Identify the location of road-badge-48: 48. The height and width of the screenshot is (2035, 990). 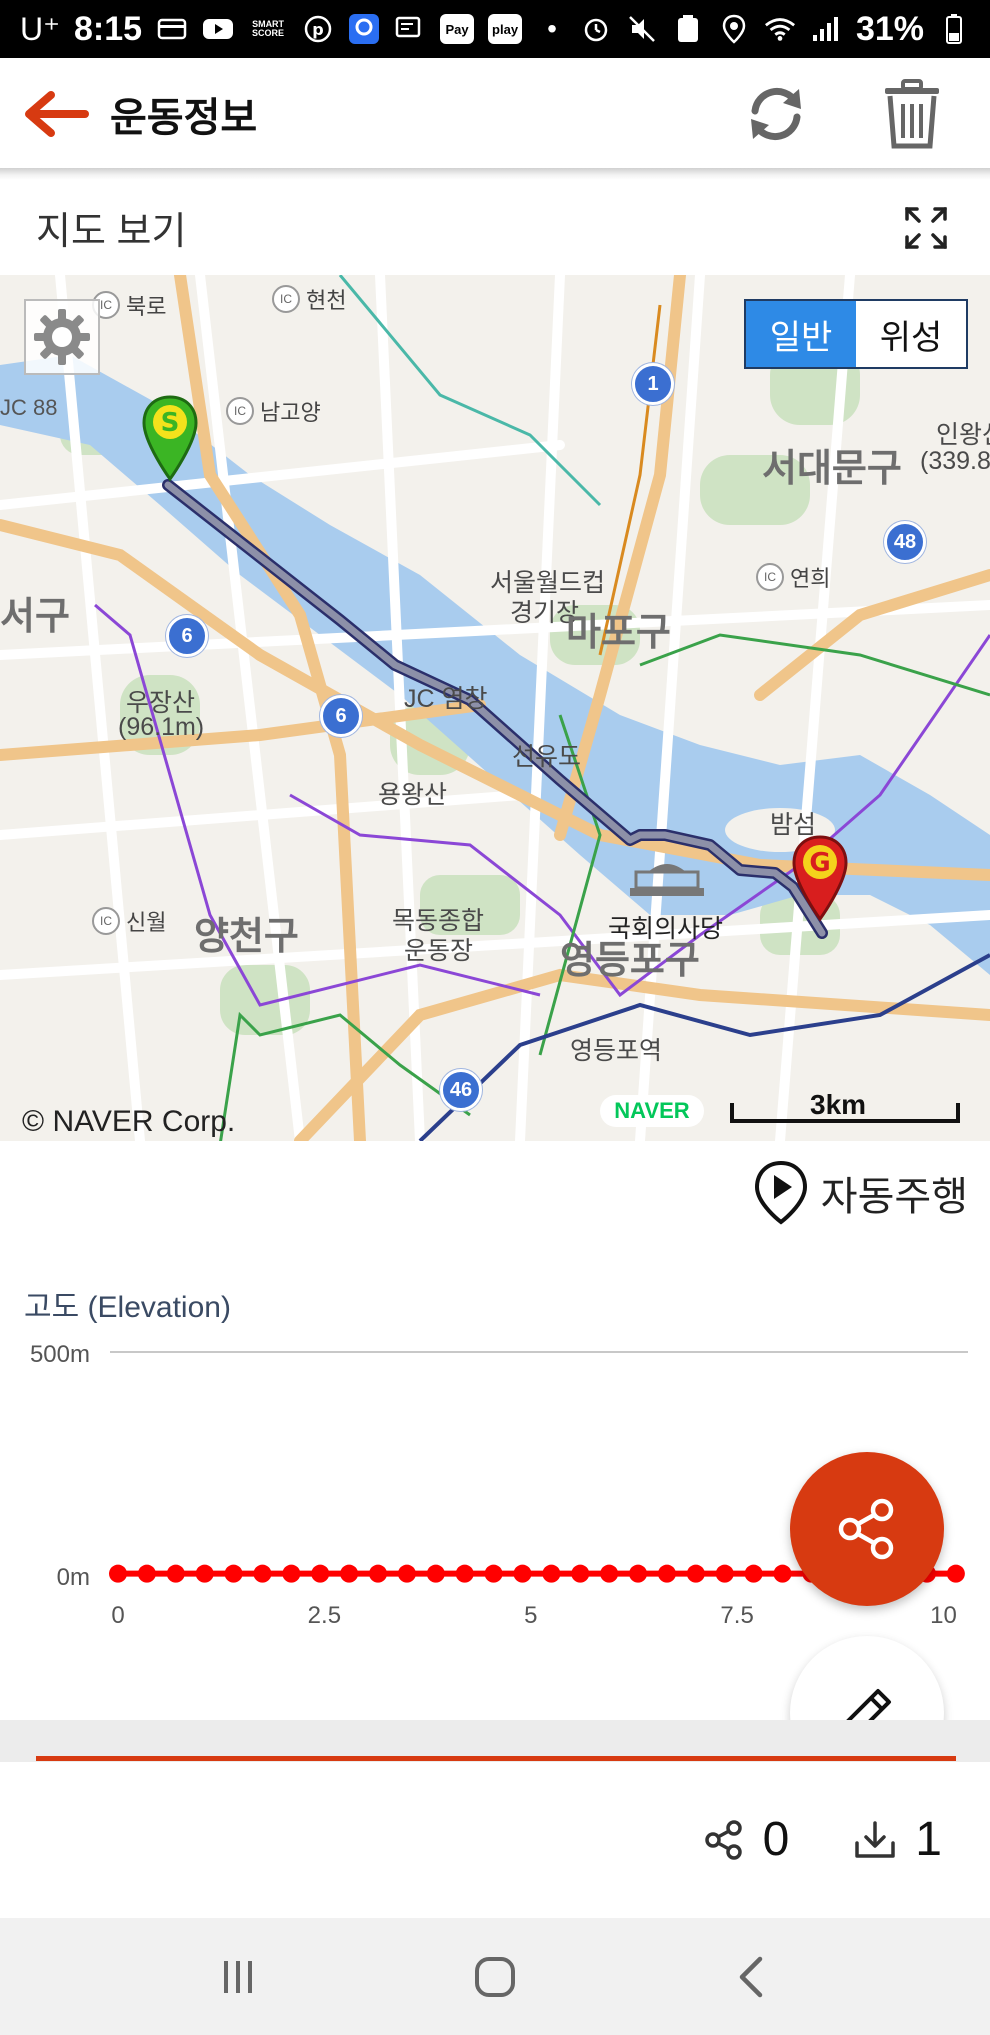
(905, 542).